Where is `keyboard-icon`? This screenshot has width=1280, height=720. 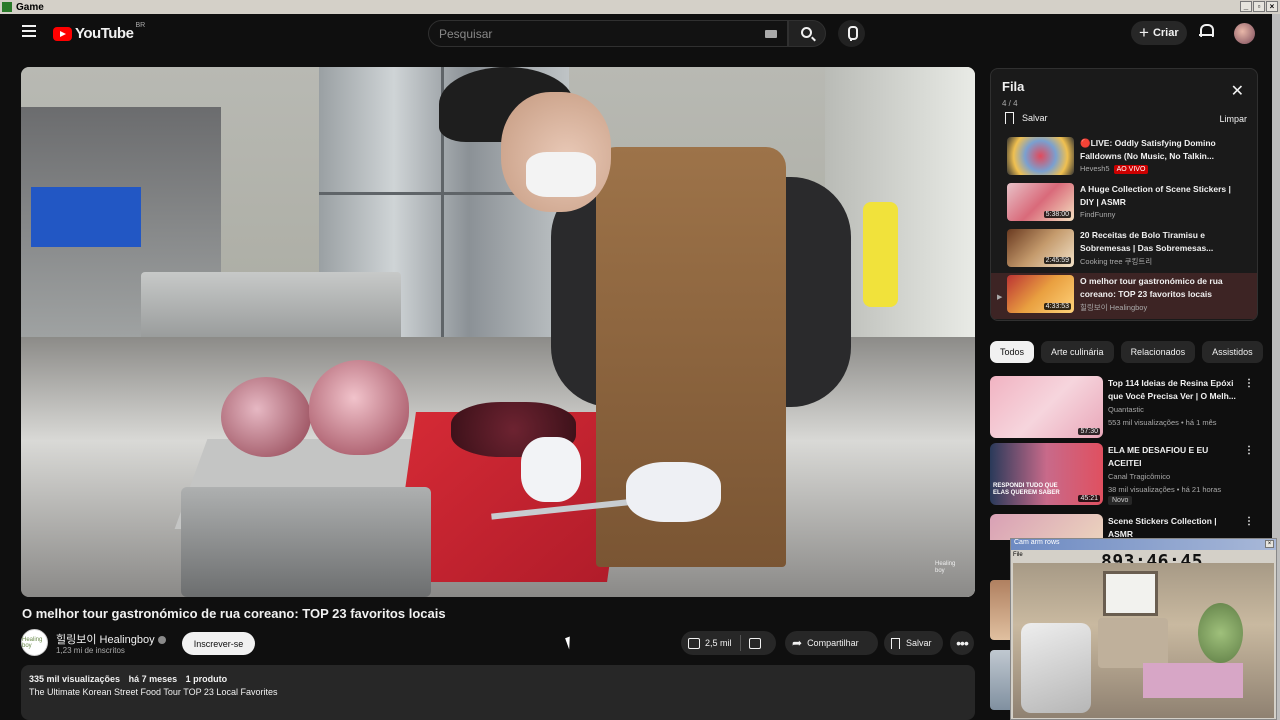
keyboard-icon is located at coordinates (771, 34).